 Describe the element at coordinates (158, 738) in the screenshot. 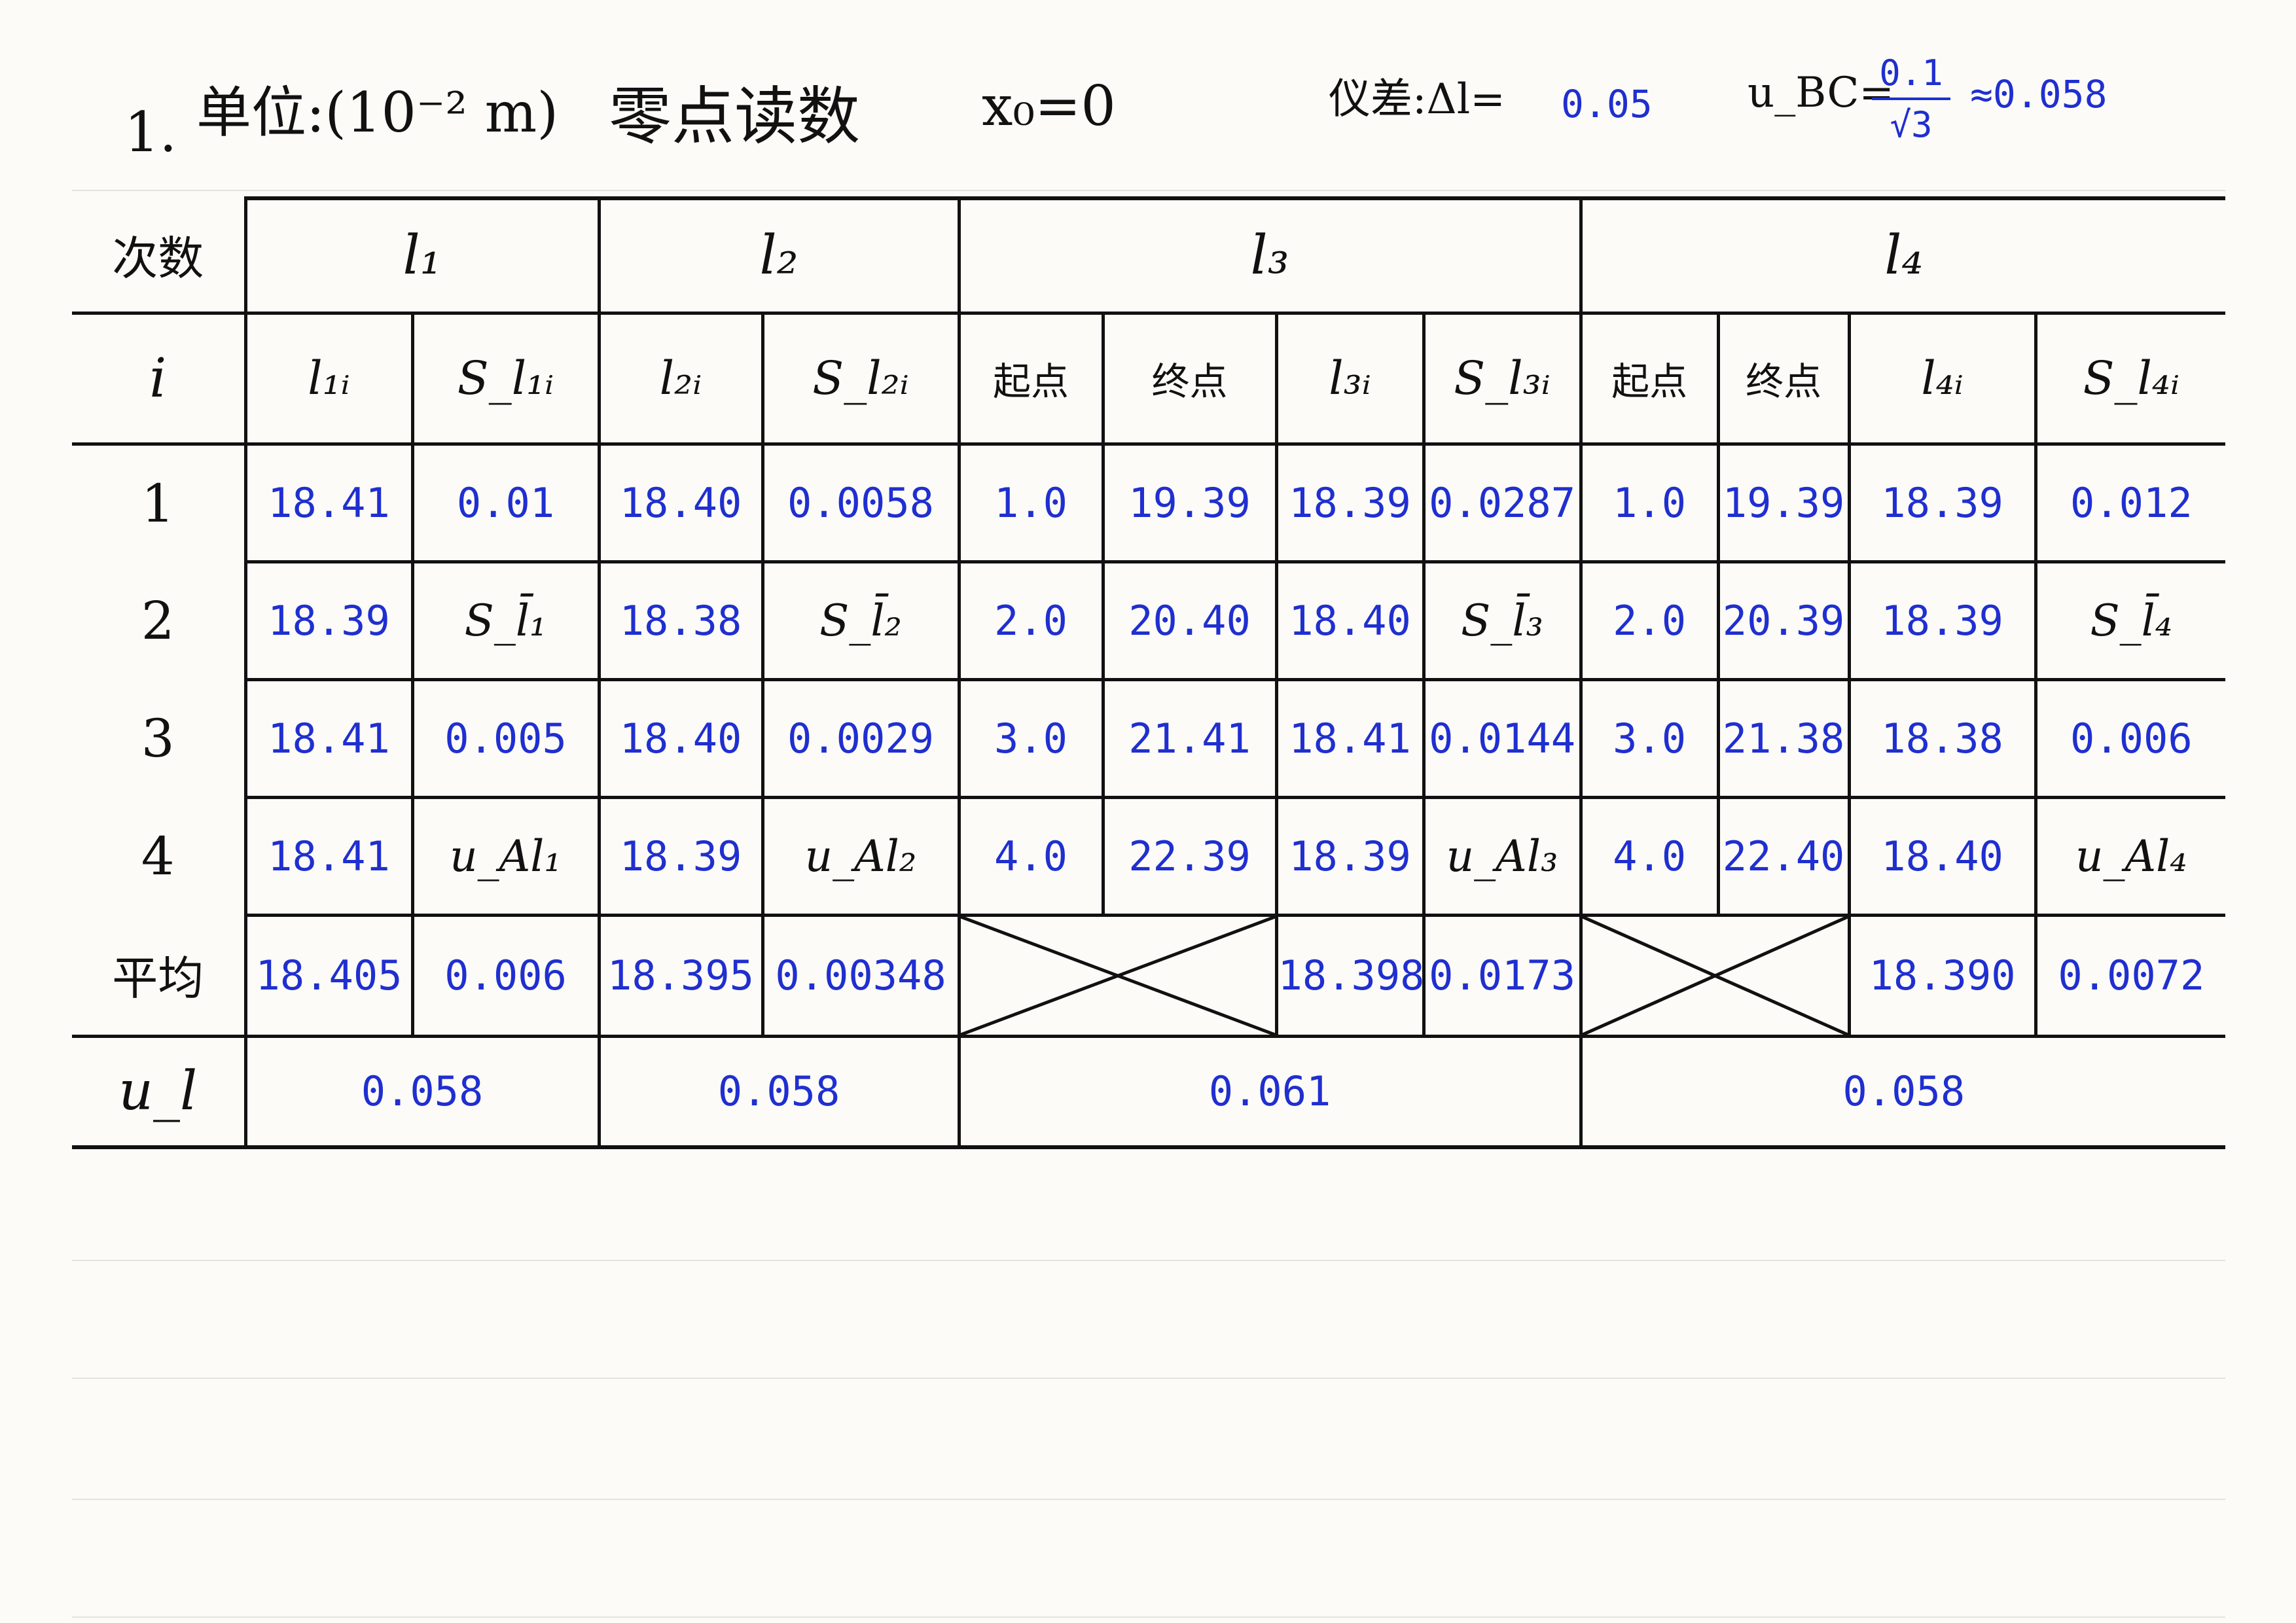

I see `row-index: 3` at that location.